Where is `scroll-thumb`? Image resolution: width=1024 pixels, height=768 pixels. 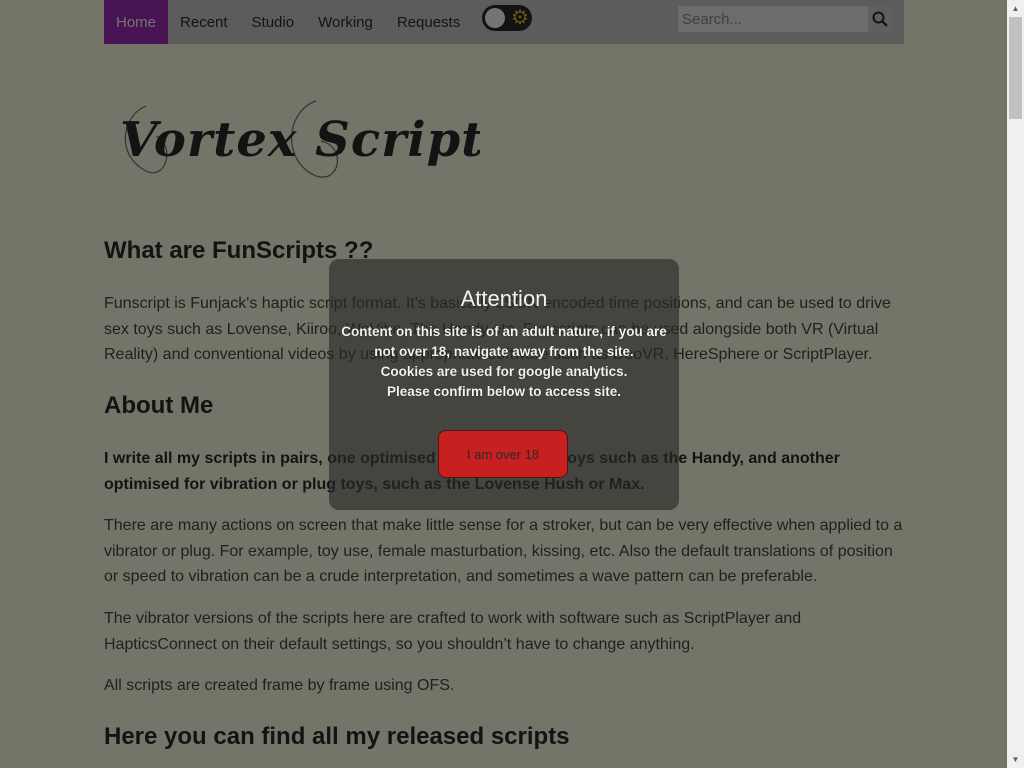
scroll-thumb is located at coordinates (1015, 68).